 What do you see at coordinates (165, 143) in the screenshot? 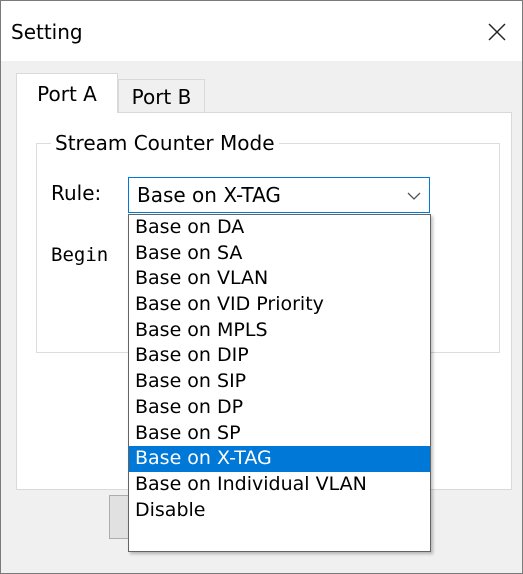
I see `groupbox-label: Stream Counter Mode` at bounding box center [165, 143].